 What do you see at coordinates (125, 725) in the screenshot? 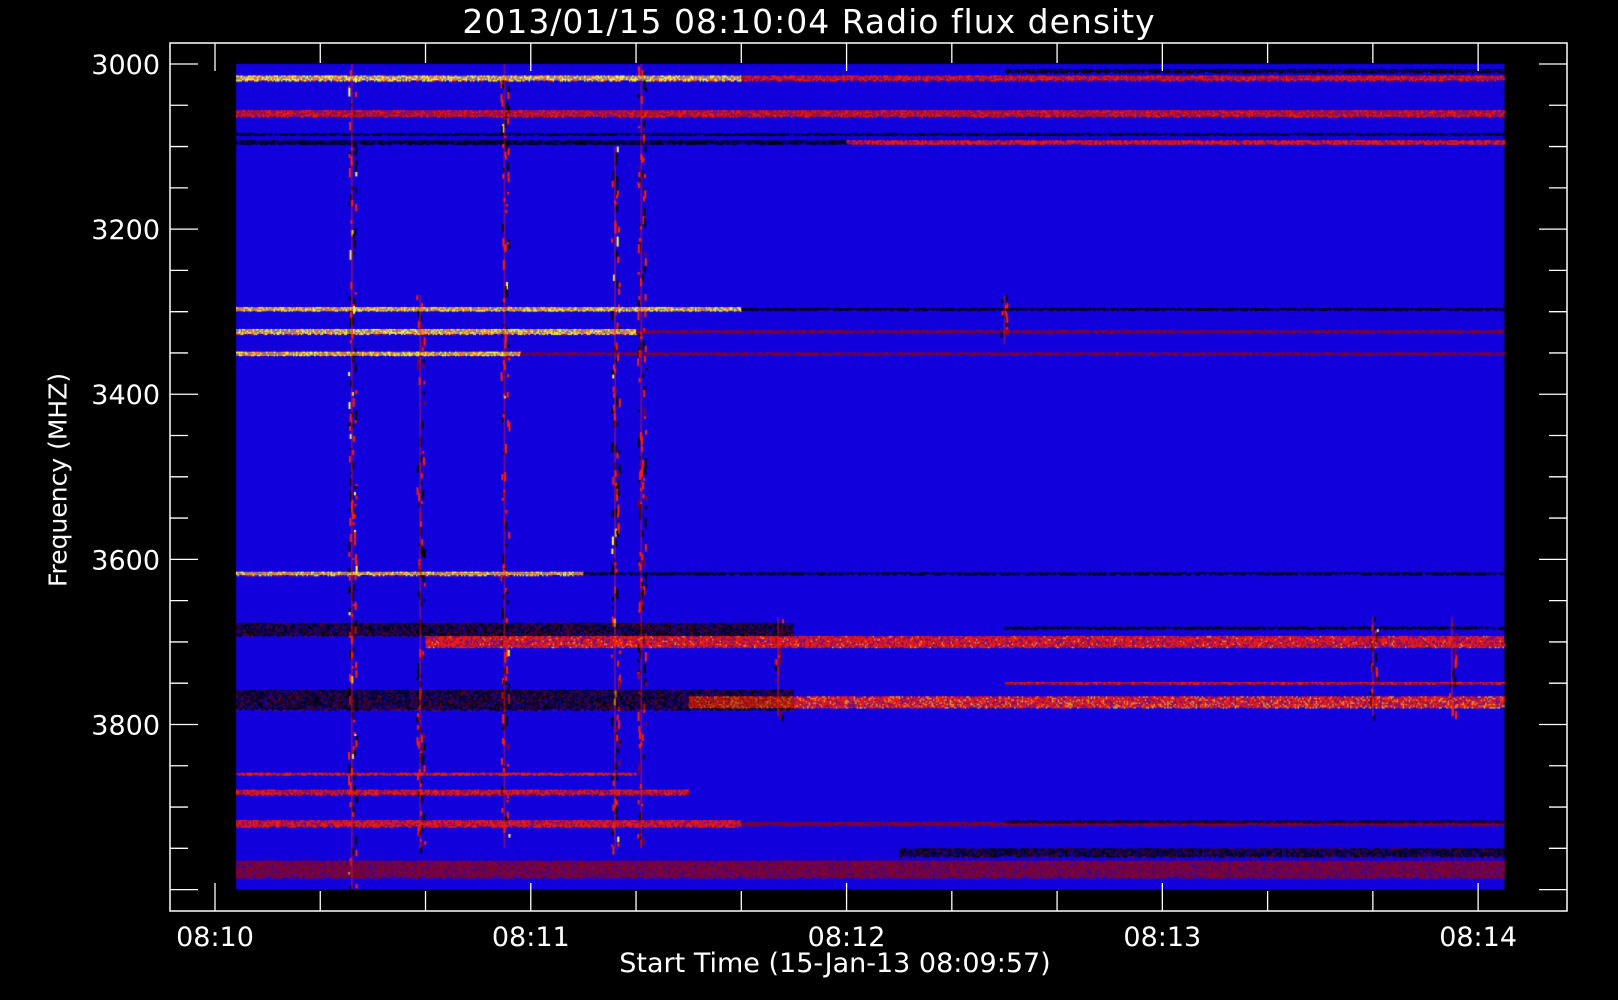
I see `y-tick-label: 3800` at bounding box center [125, 725].